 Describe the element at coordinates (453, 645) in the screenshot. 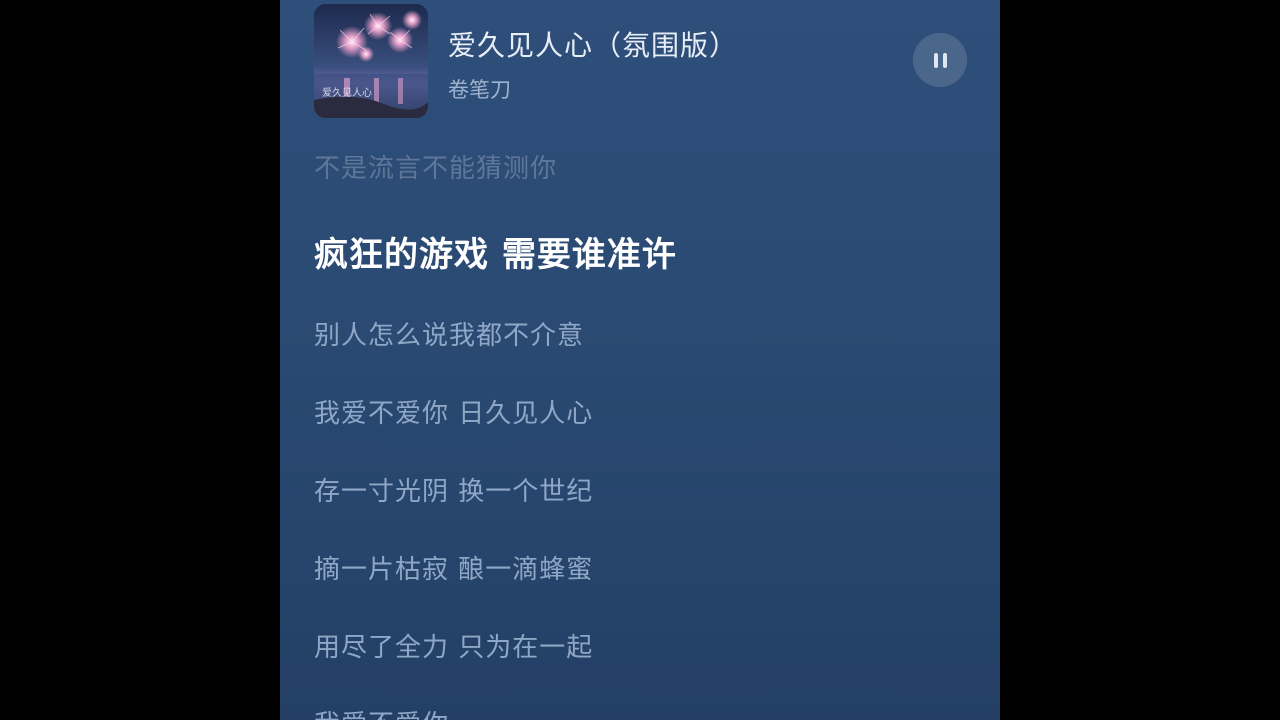

I see `lyric-line: 用尽了全力 只为在一起` at that location.